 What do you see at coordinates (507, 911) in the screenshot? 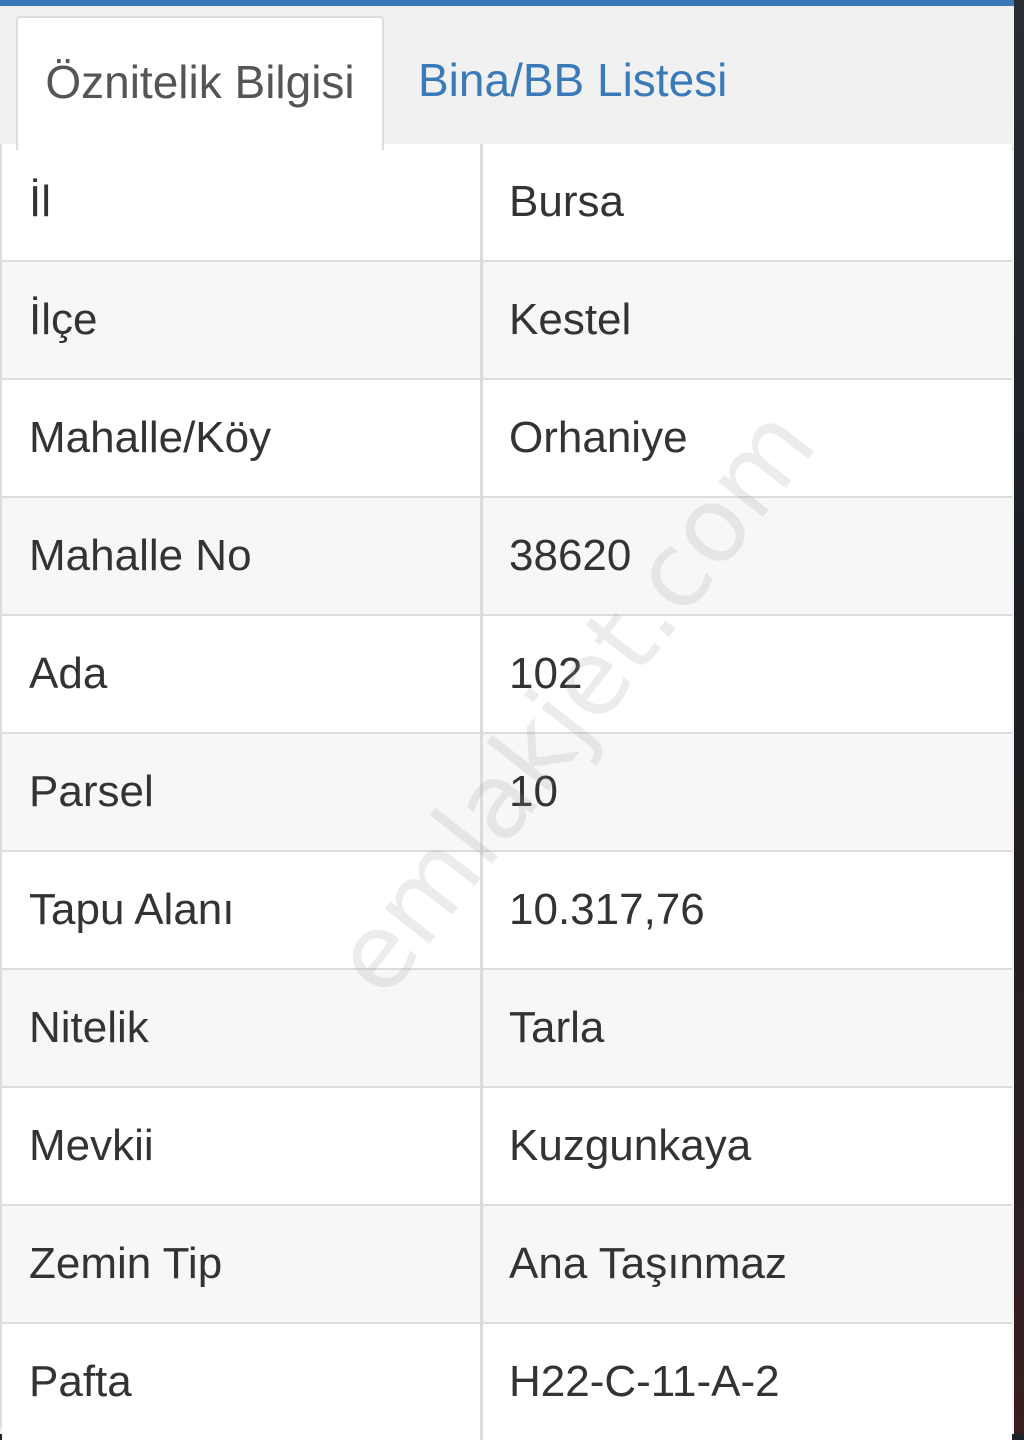
I see `table-row-tapu-alani: Tapu Alanı 10.317,76` at bounding box center [507, 911].